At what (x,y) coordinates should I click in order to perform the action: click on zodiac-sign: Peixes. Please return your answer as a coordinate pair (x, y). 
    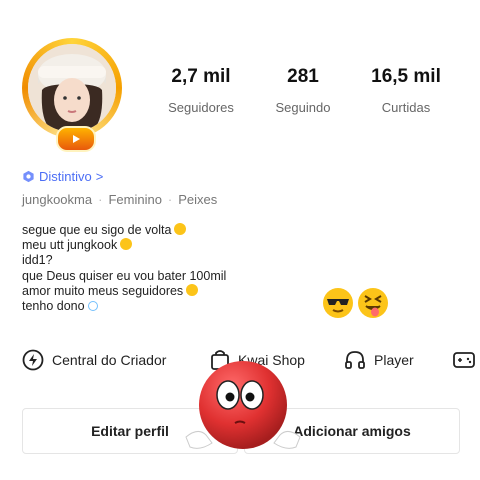
    Looking at the image, I should click on (198, 199).